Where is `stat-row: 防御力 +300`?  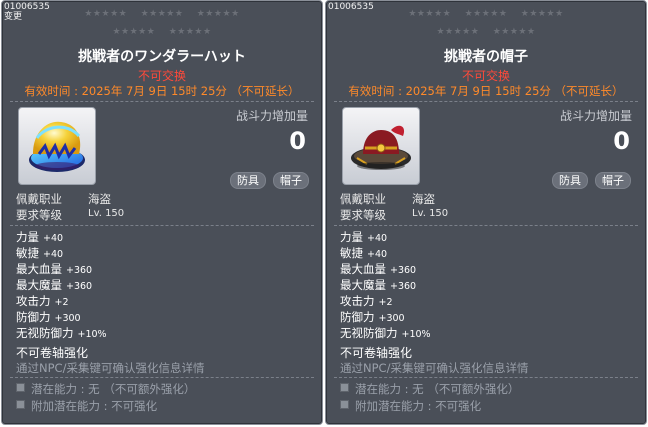
stat-row: 防御力 +300 is located at coordinates (372, 317).